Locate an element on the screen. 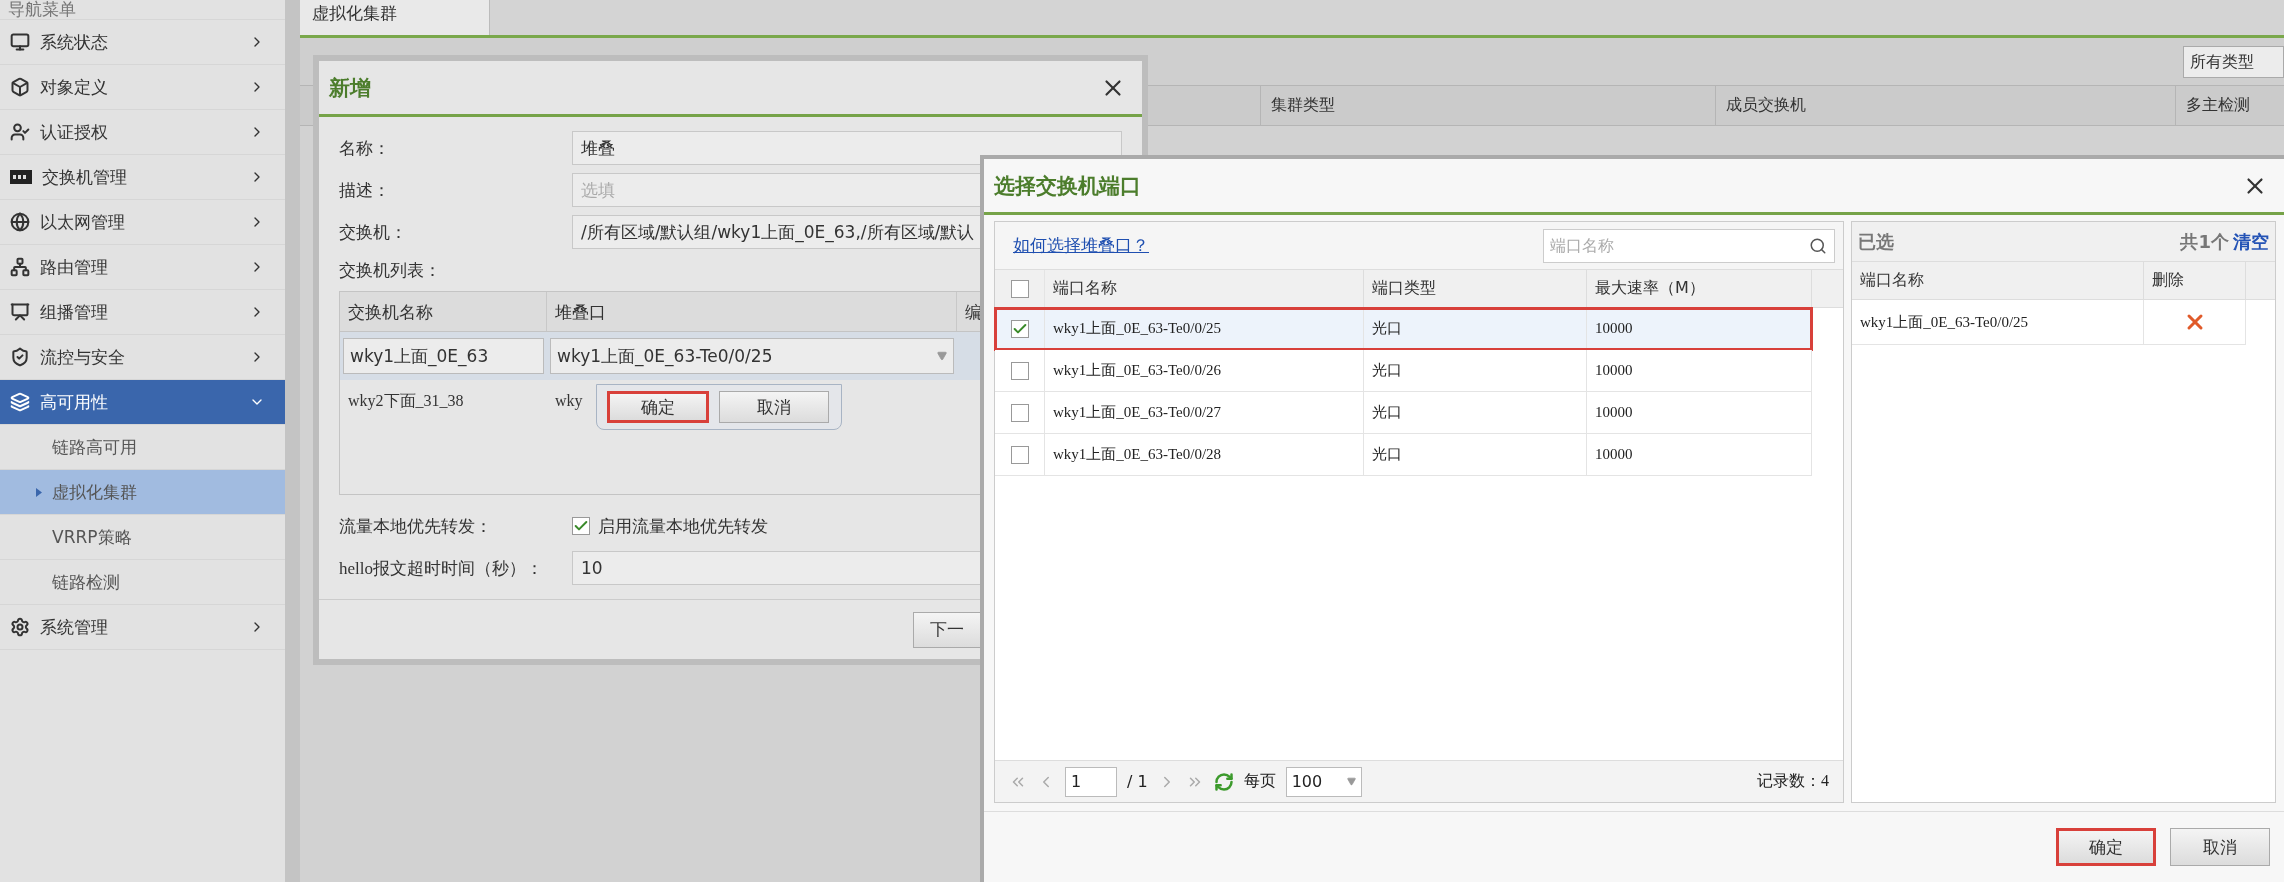 Image resolution: width=2284 pixels, height=882 pixels. field-label: 名称： is located at coordinates (365, 148).